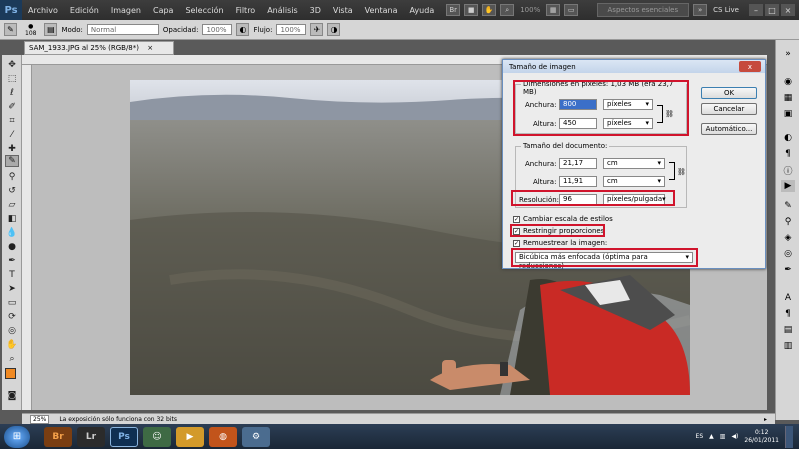 The height and width of the screenshot is (449, 799). Describe the element at coordinates (788, 138) in the screenshot. I see `adjustments-panel-icon: ◐` at that location.